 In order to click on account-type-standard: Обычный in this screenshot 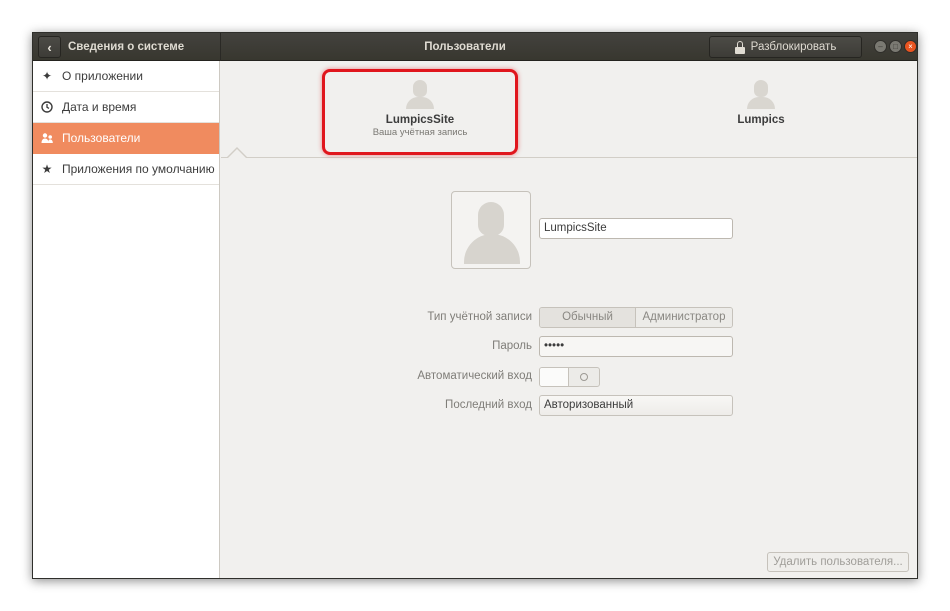, I will do `click(587, 317)`.